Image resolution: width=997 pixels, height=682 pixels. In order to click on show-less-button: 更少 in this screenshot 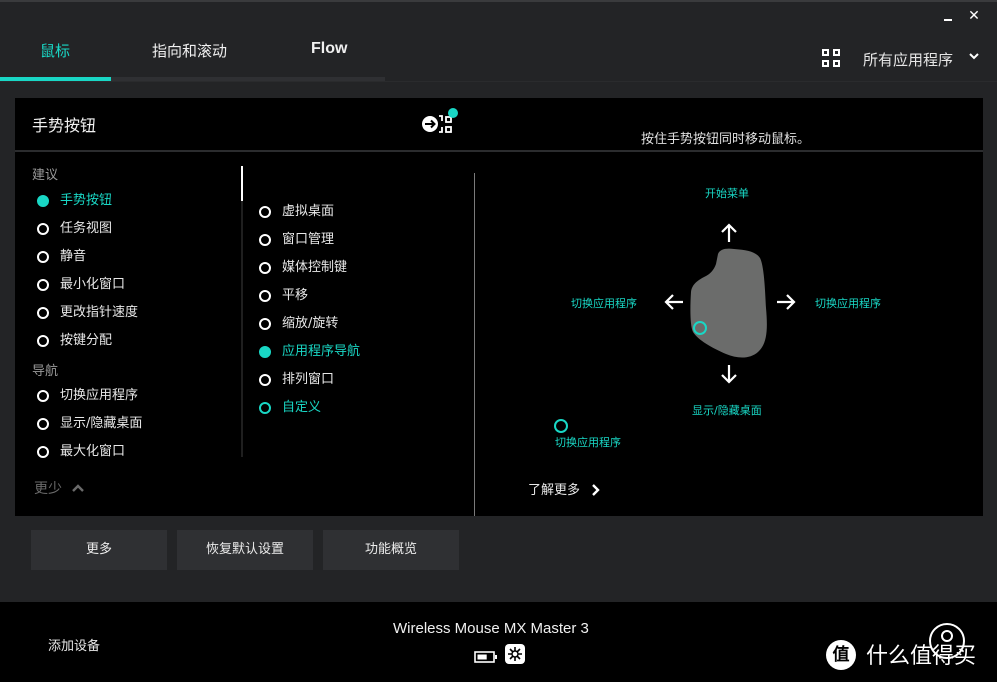, I will do `click(48, 488)`.